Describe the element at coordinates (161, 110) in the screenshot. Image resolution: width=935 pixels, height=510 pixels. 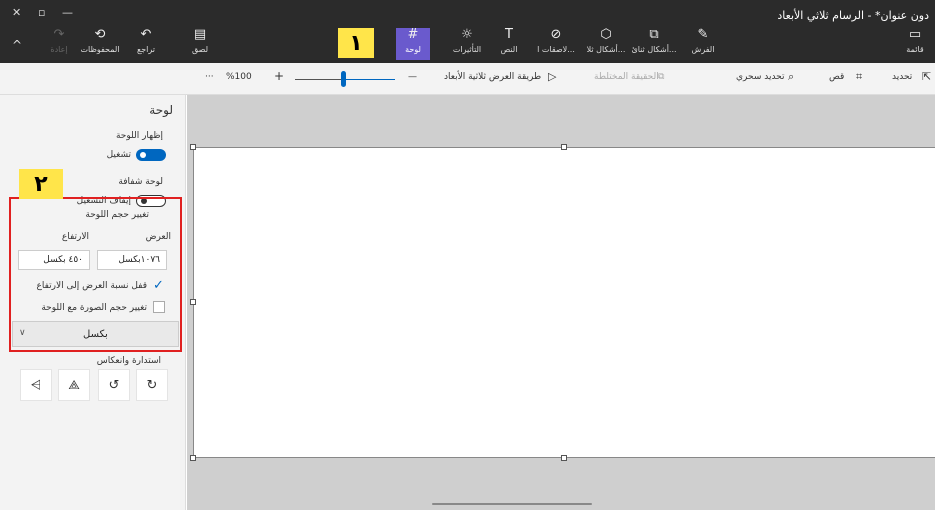
I see `panel-title: لوحة` at that location.